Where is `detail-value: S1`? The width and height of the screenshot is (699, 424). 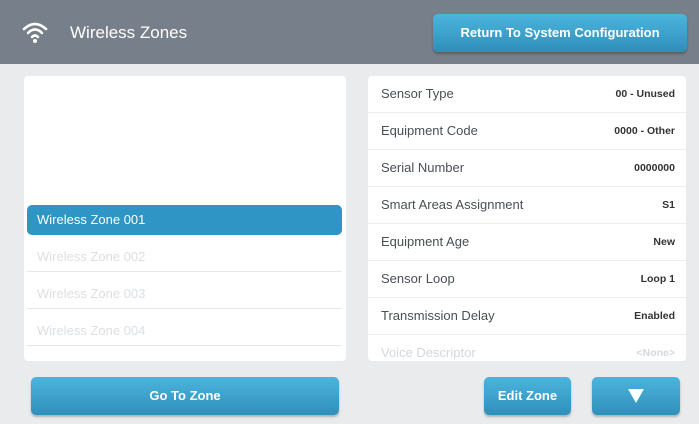
detail-value: S1 is located at coordinates (668, 205).